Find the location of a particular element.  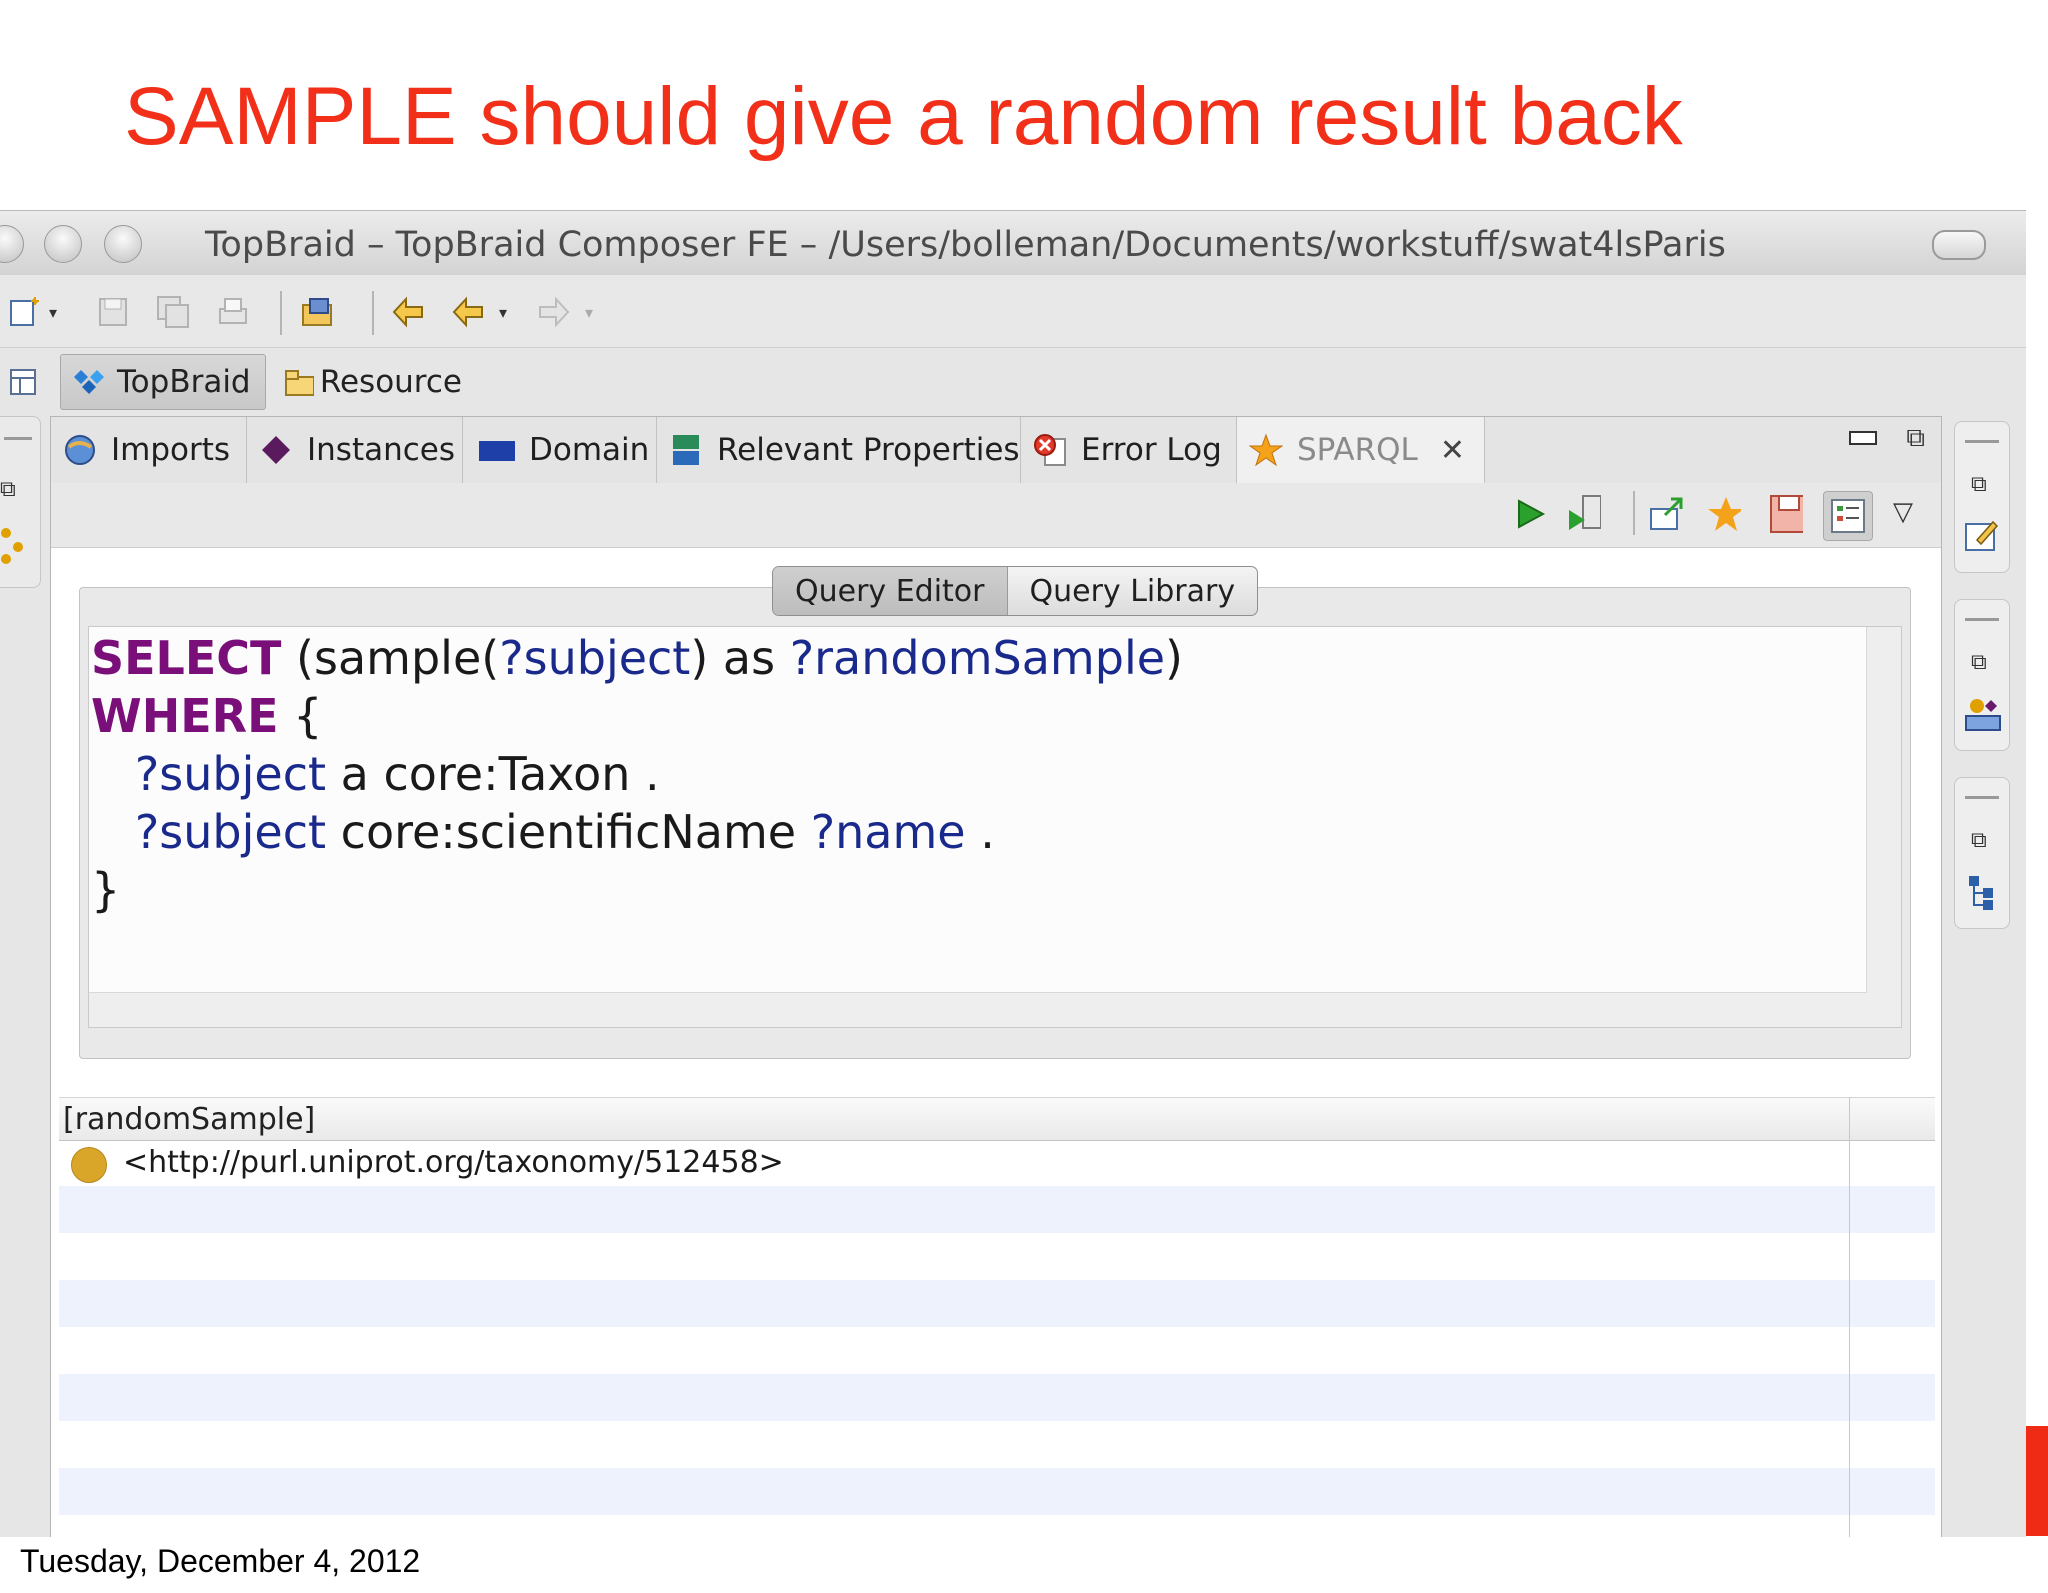

star-icon is located at coordinates (1266, 450).